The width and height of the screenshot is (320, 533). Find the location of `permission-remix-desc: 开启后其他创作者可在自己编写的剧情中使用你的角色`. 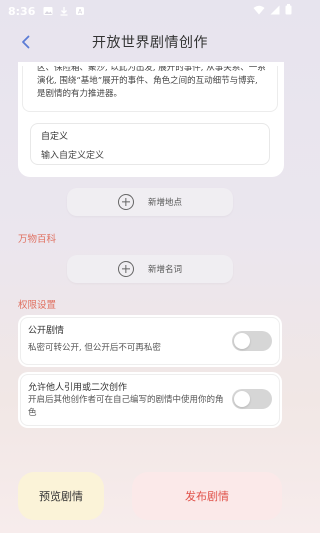

permission-remix-desc: 开启后其他创作者可在自己编写的剧情中使用你的角色 is located at coordinates (126, 406).